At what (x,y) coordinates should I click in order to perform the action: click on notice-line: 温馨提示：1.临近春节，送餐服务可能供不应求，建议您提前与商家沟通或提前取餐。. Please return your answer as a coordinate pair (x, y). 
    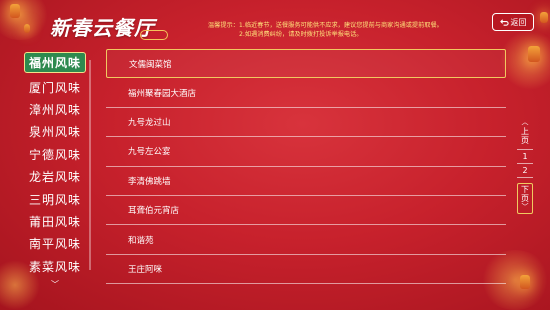
    Looking at the image, I should click on (325, 25).